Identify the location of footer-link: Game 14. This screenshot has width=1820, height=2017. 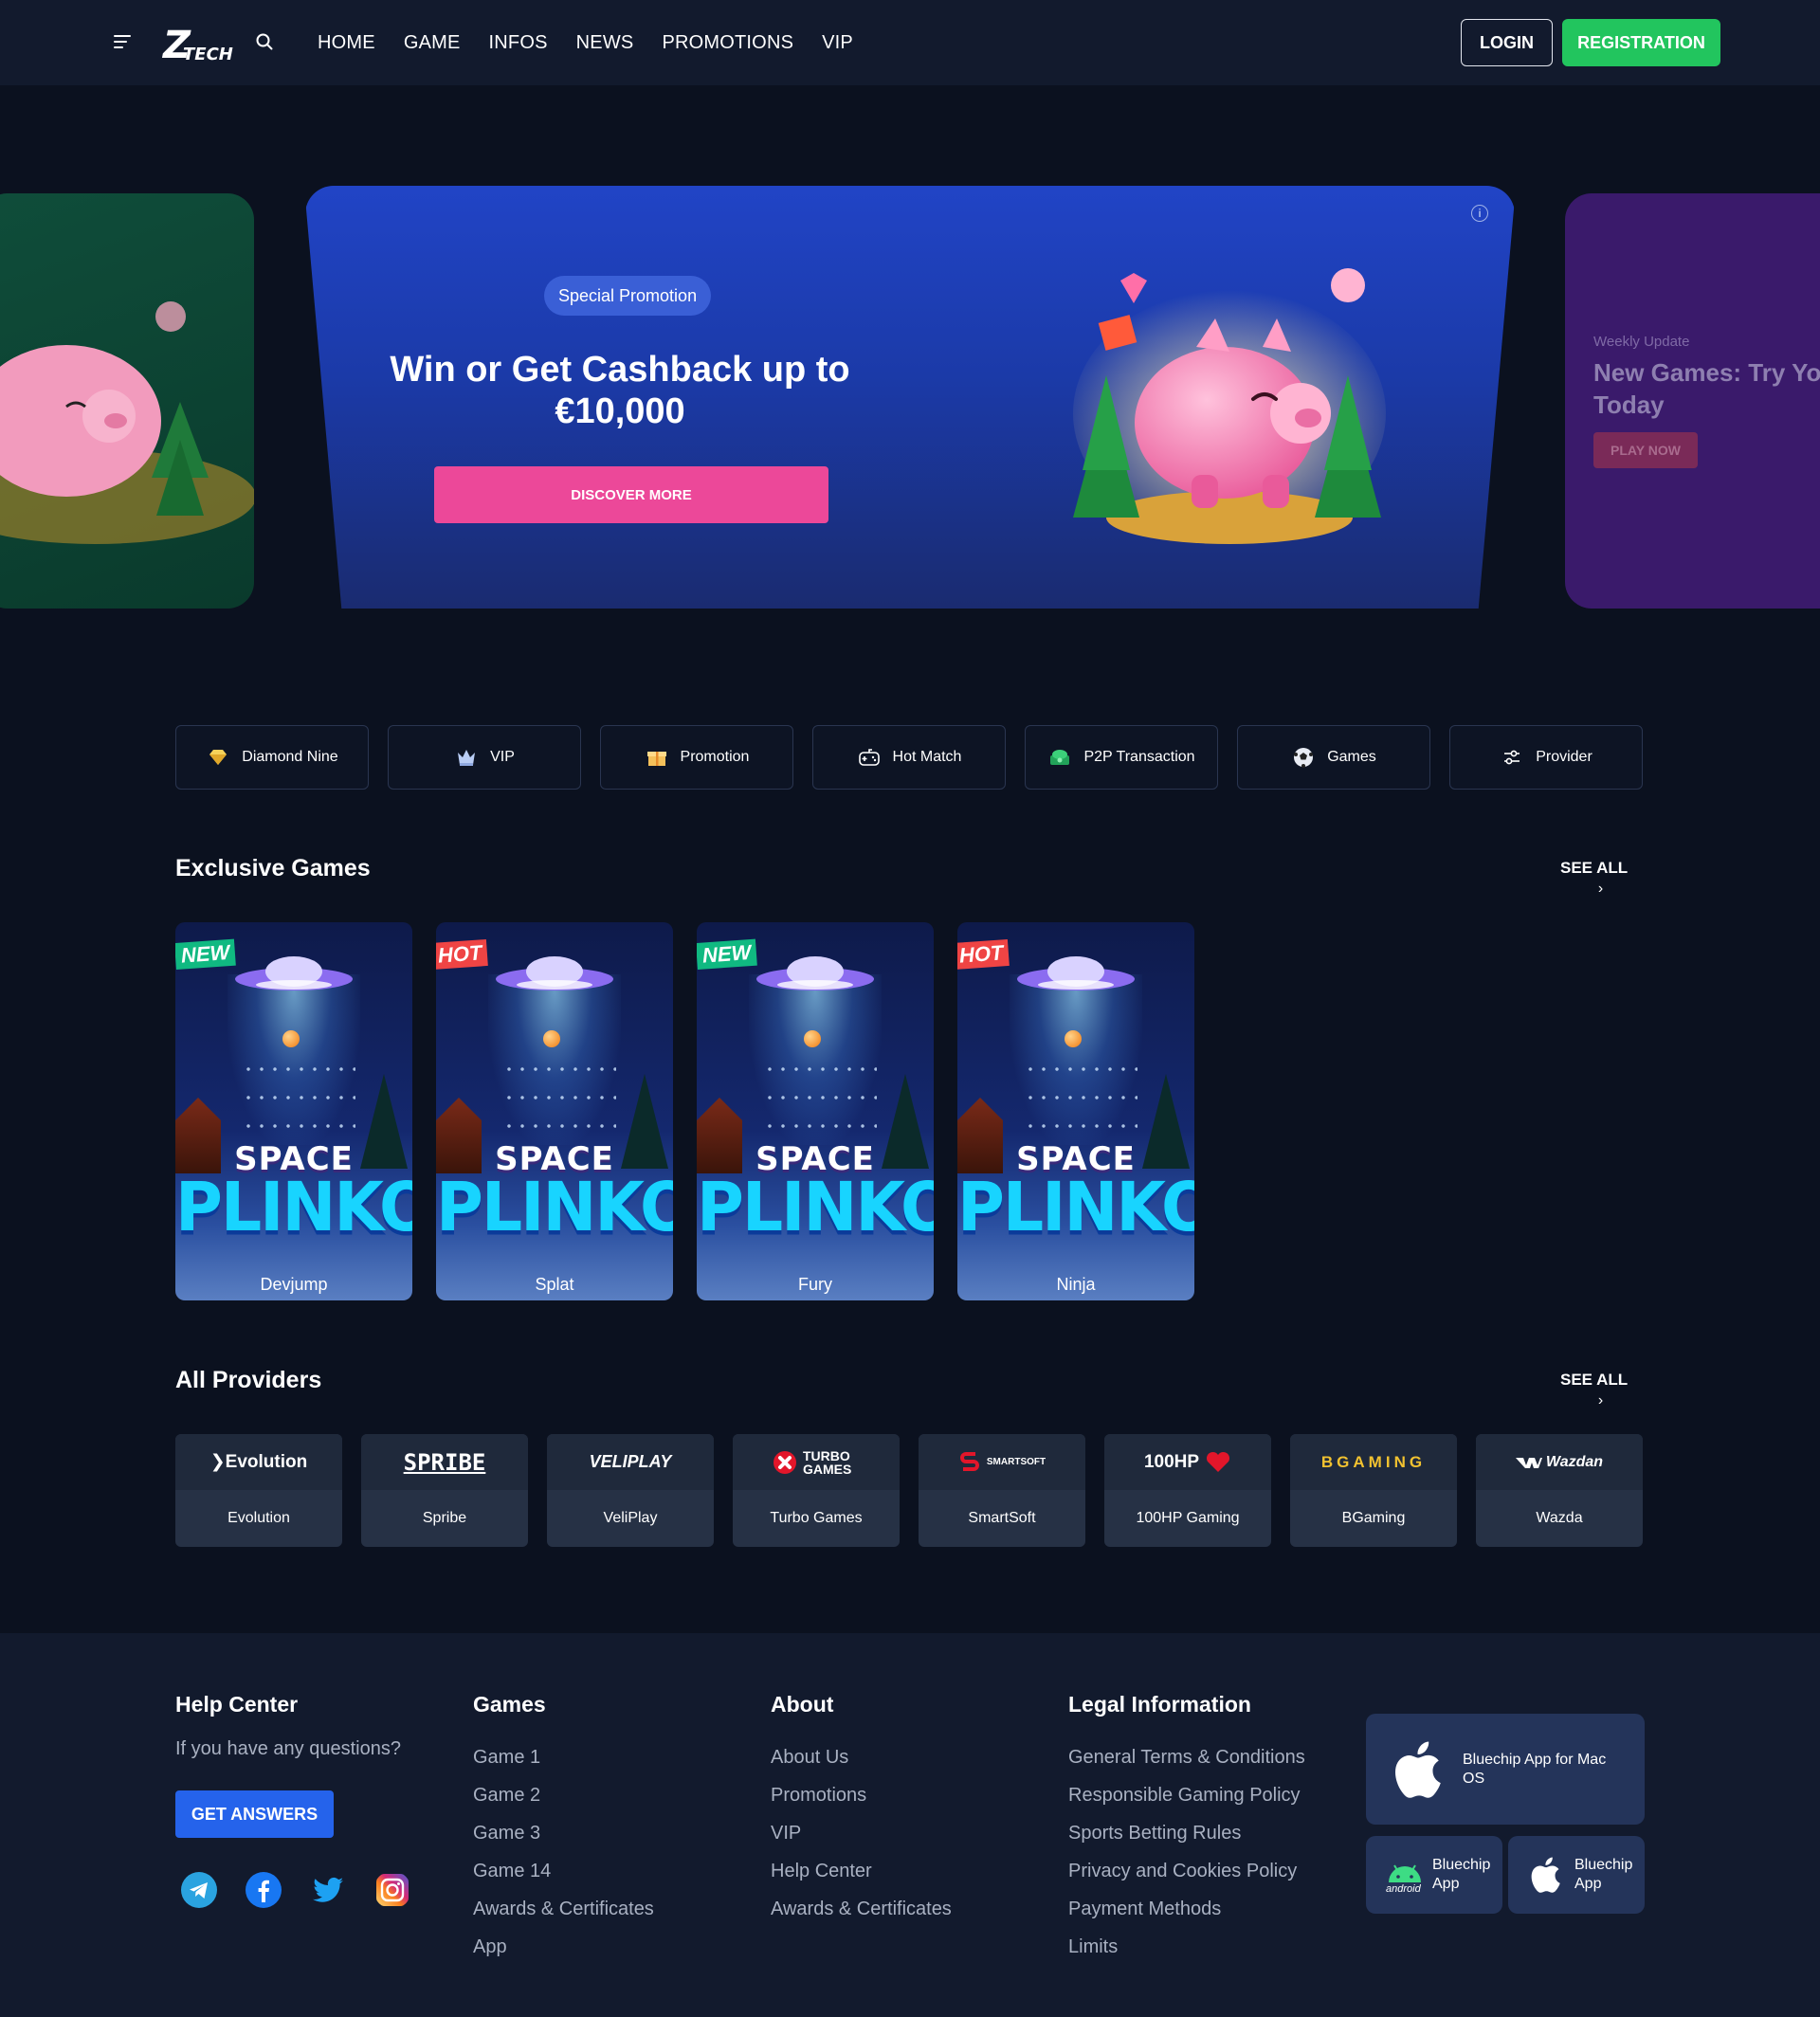
(563, 1871).